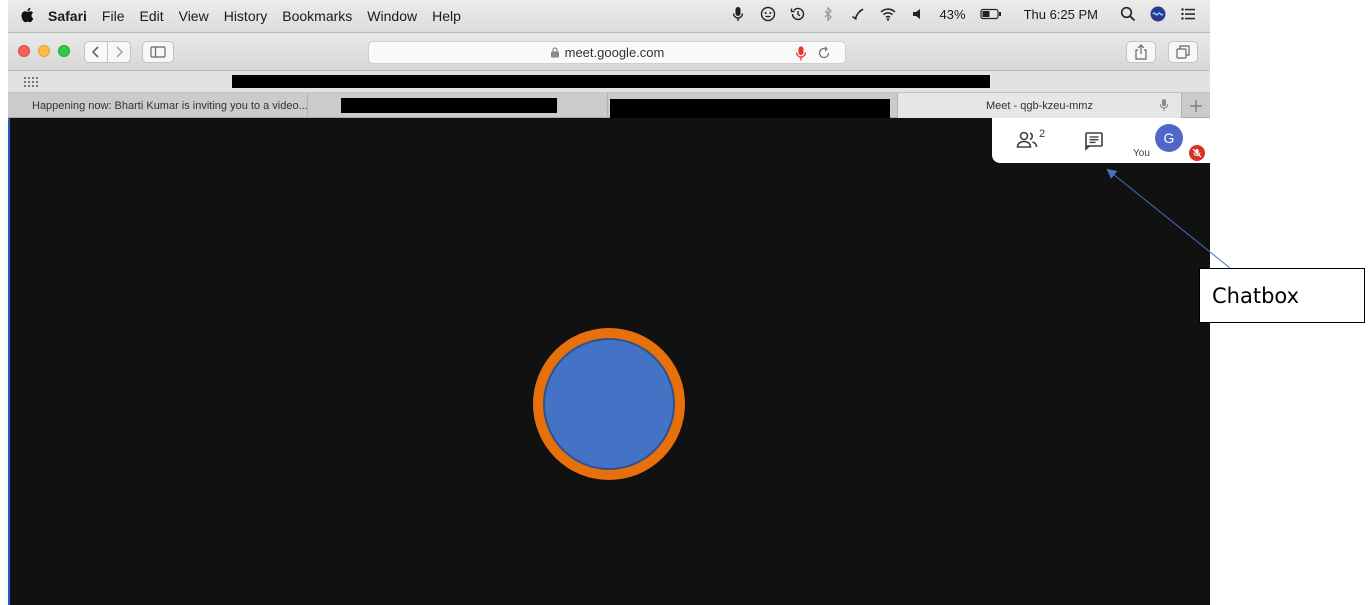 The image size is (1368, 605). I want to click on back-button, so click(96, 52).